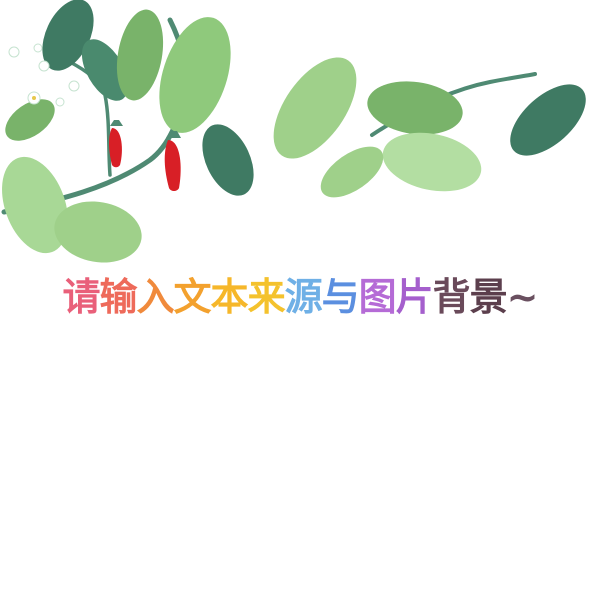  I want to click on headline-char: 文, so click(192, 297).